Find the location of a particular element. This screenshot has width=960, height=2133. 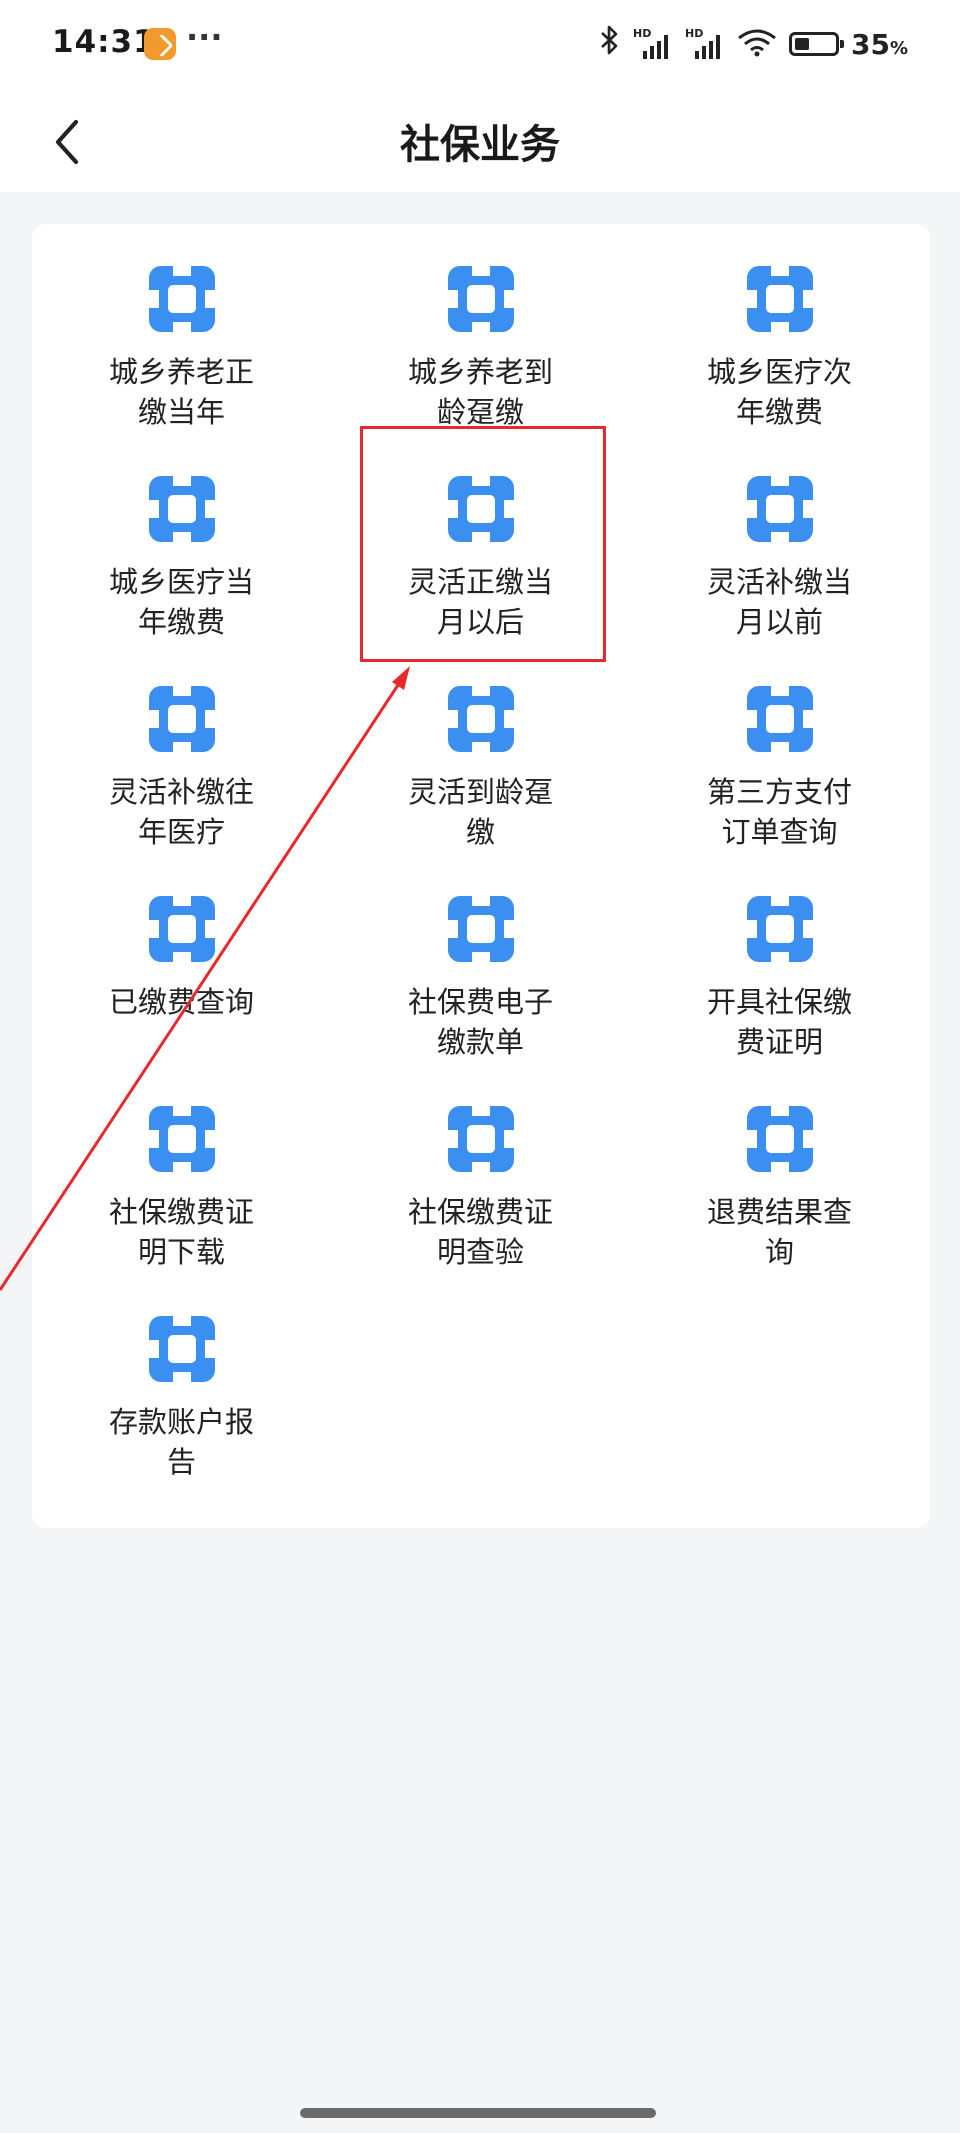

status-bar: 14:31 ··· HD HD 35% is located at coordinates (480, 45).